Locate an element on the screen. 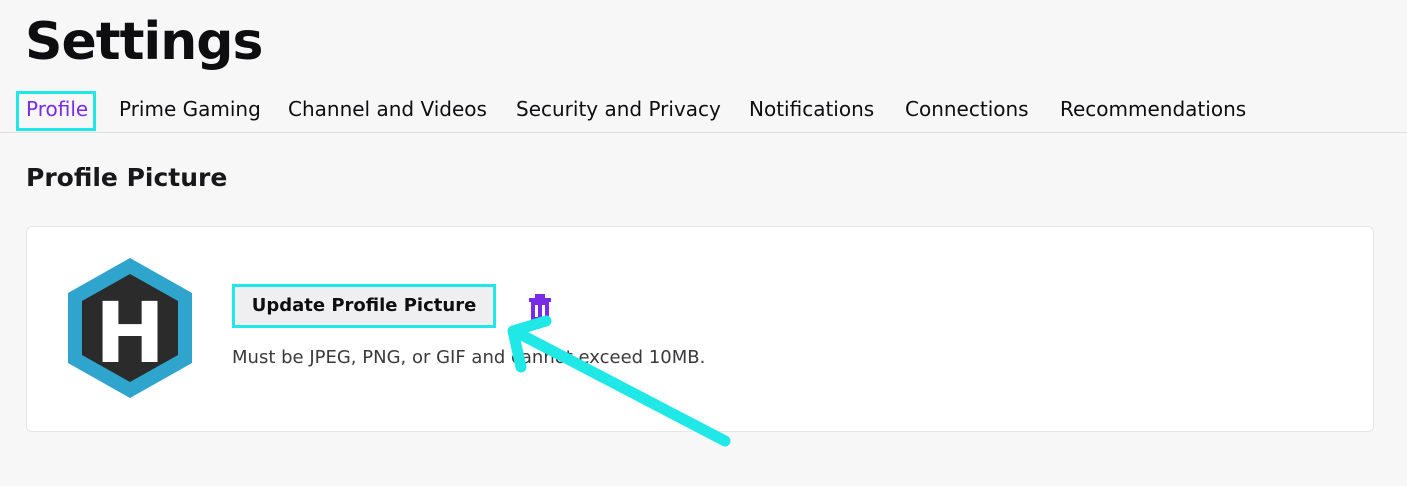 This screenshot has height=486, width=1407. avatar-letter: H is located at coordinates (130, 333).